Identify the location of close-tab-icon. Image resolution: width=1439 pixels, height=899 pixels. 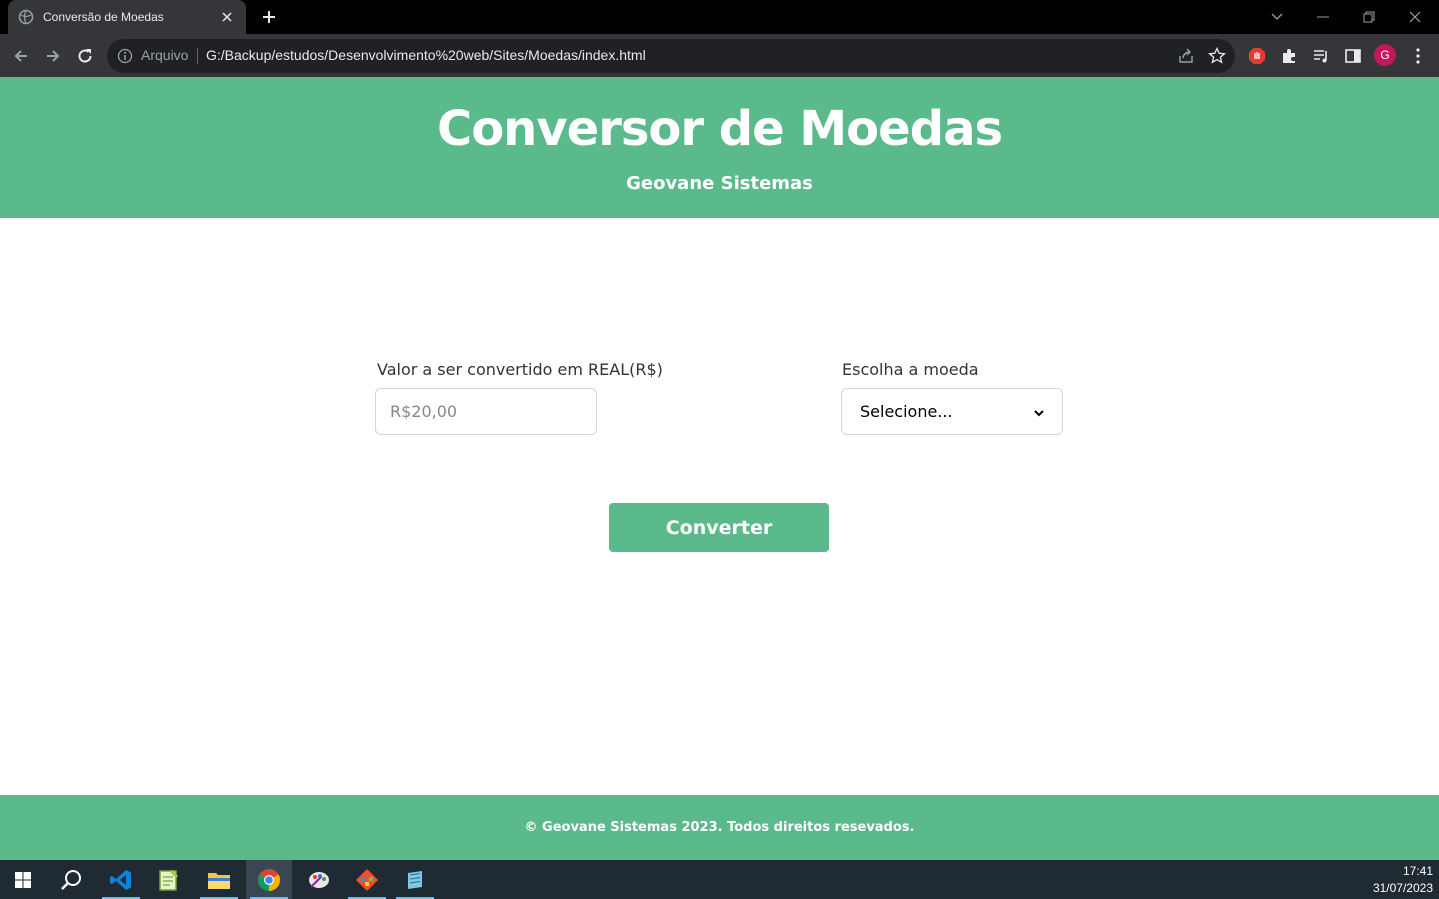
(227, 17).